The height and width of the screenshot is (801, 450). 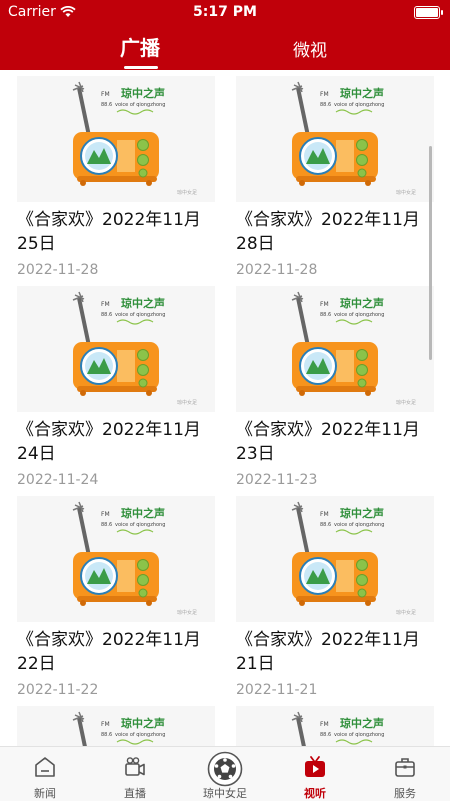 What do you see at coordinates (109, 232) in the screenshot?
I see `audio-title: 《合家欢》2022年11月25日` at bounding box center [109, 232].